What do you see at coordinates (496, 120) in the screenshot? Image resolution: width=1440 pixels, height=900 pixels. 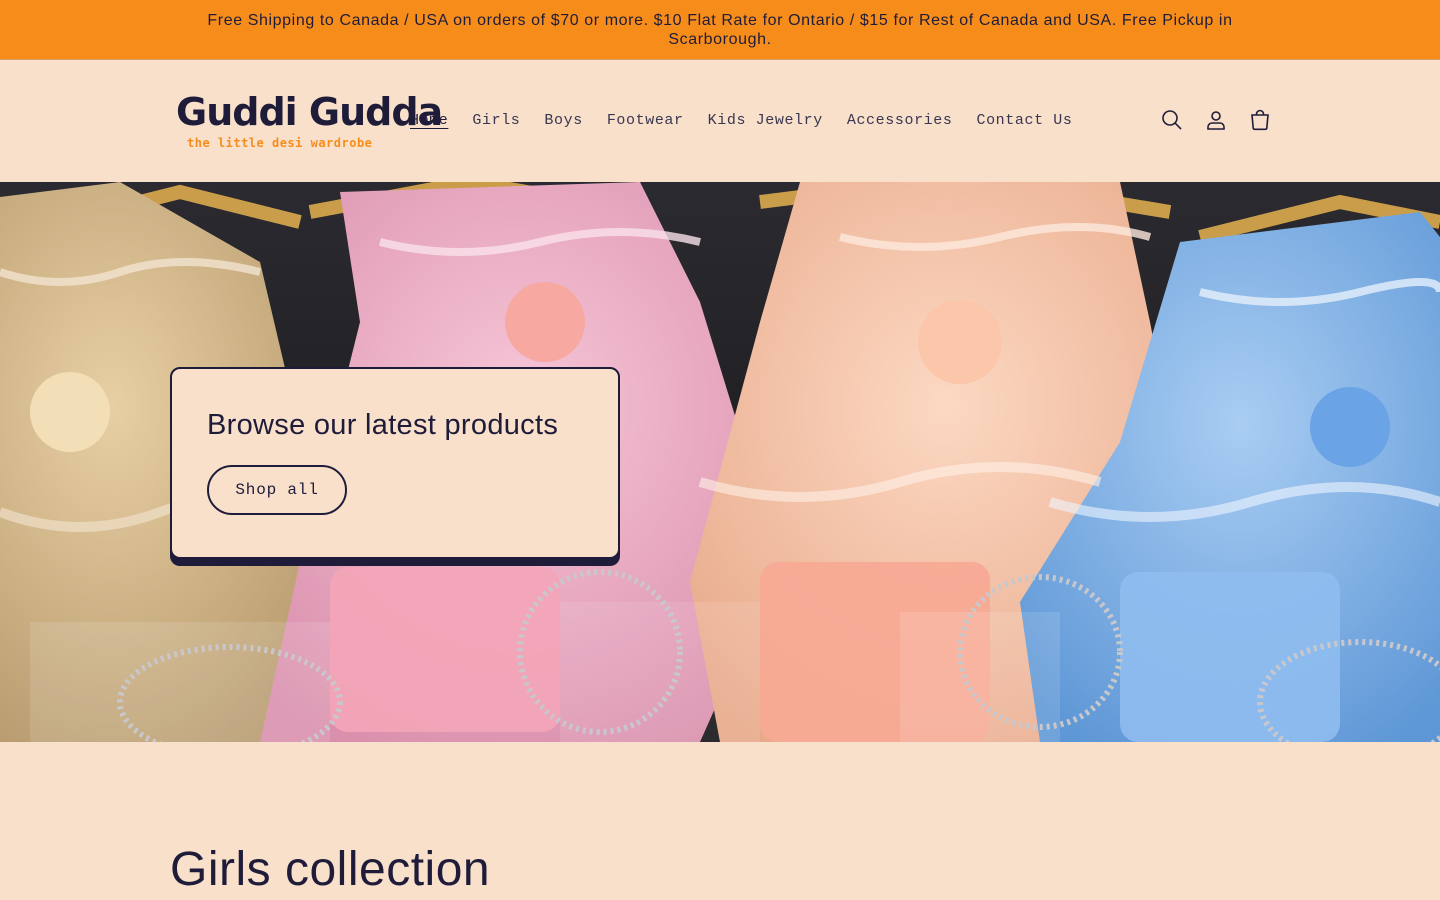 I see `nav-girls: Girls` at bounding box center [496, 120].